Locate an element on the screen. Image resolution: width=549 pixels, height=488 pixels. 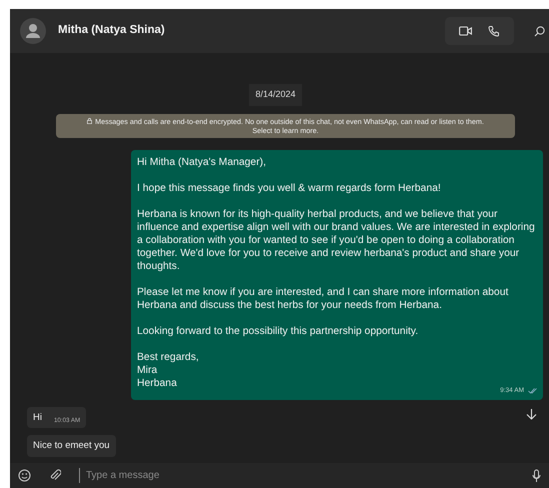
message-text: Herbana is located at coordinates (157, 384).